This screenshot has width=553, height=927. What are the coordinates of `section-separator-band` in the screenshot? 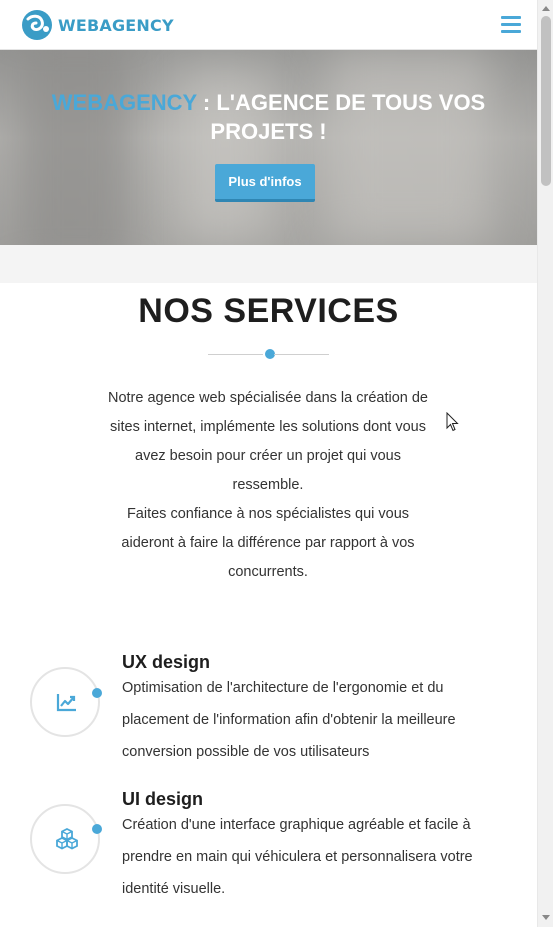 It's located at (268, 264).